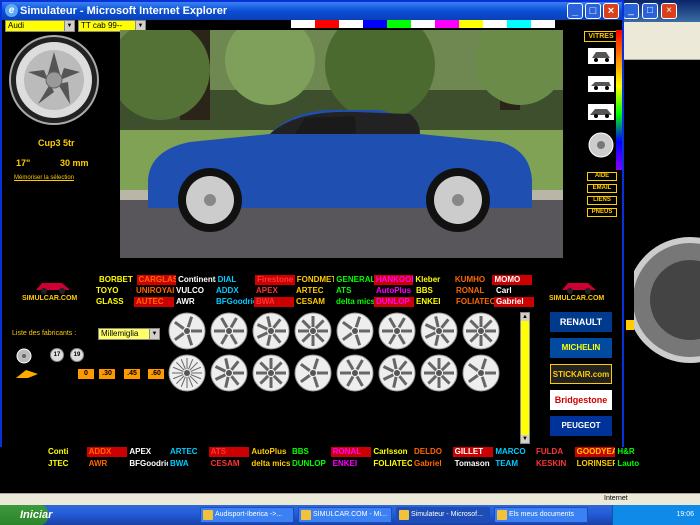 The height and width of the screenshot is (525, 700). What do you see at coordinates (619, 100) in the screenshot?
I see `color-slider` at bounding box center [619, 100].